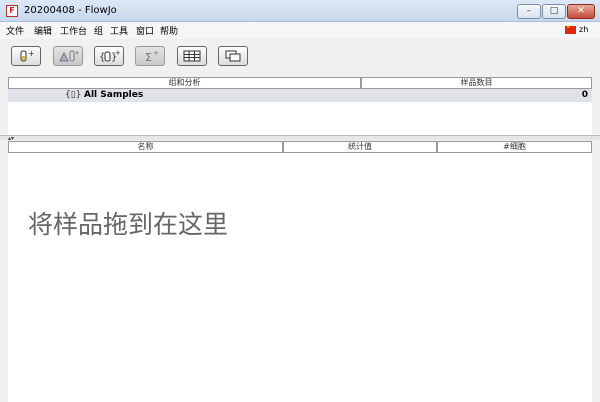 This screenshot has width=600, height=402. Describe the element at coordinates (43, 30) in the screenshot. I see `menu-edit: 编辑` at that location.